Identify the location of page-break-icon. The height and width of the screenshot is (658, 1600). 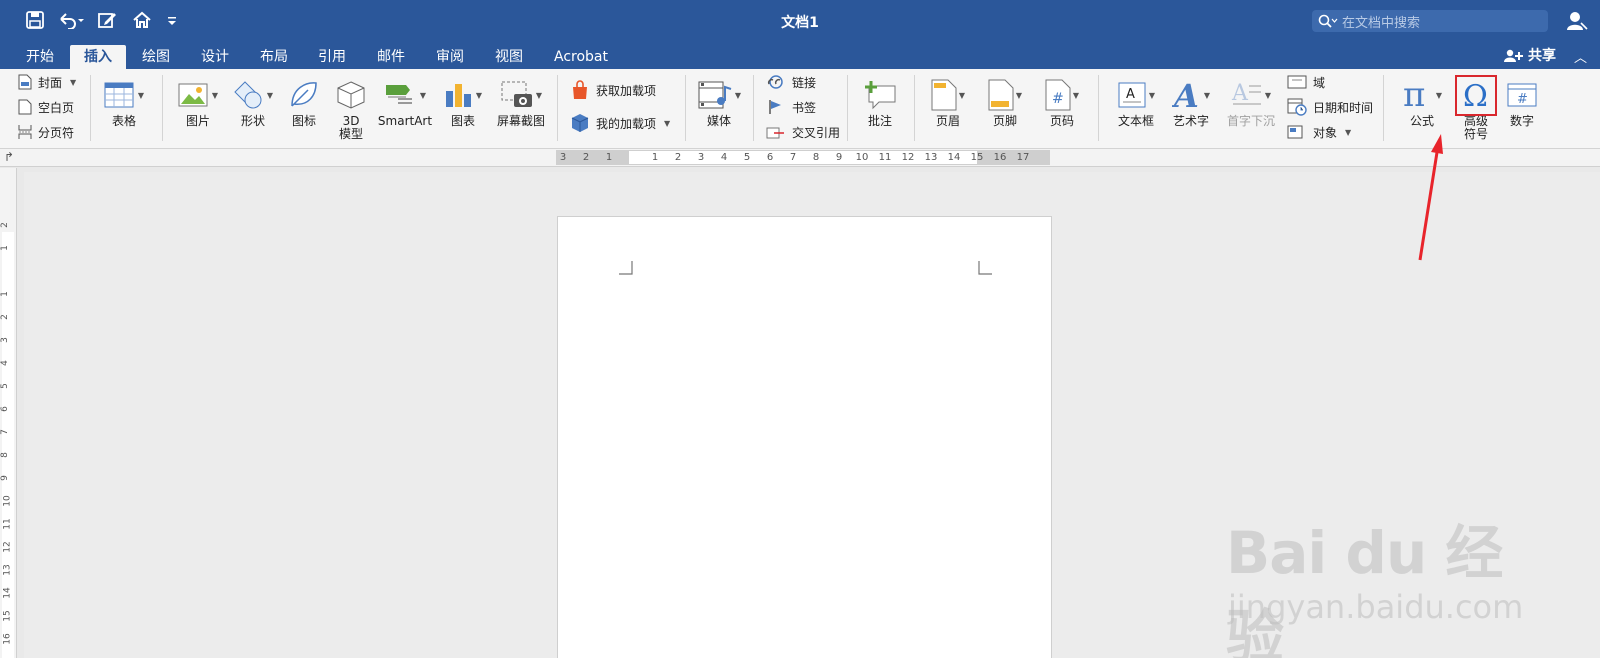
(25, 132).